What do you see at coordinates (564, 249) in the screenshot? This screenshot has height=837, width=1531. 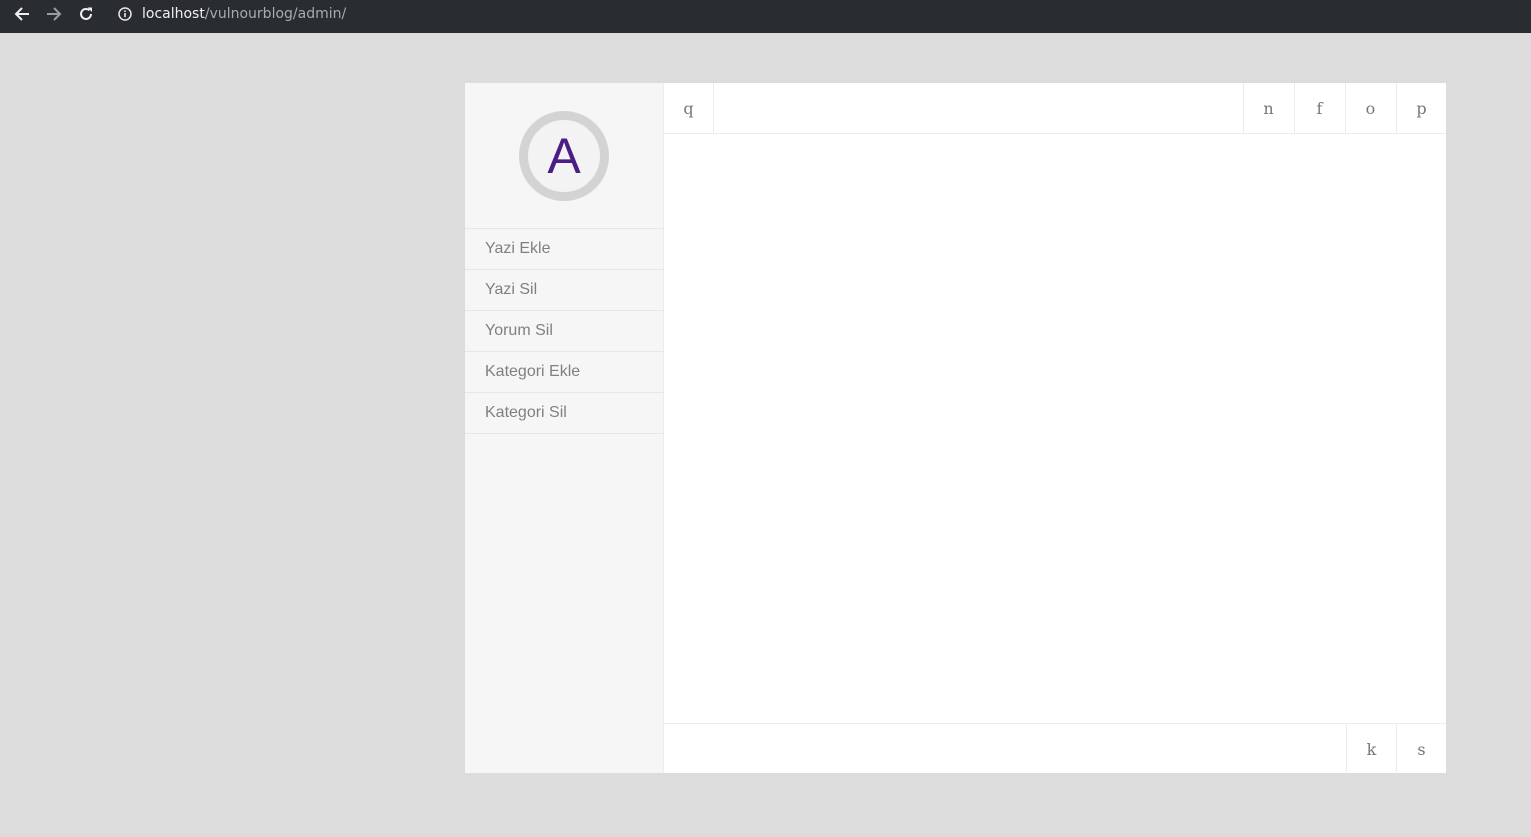 I see `sidebar-item-yazi-ekle: Yazi Ekle` at bounding box center [564, 249].